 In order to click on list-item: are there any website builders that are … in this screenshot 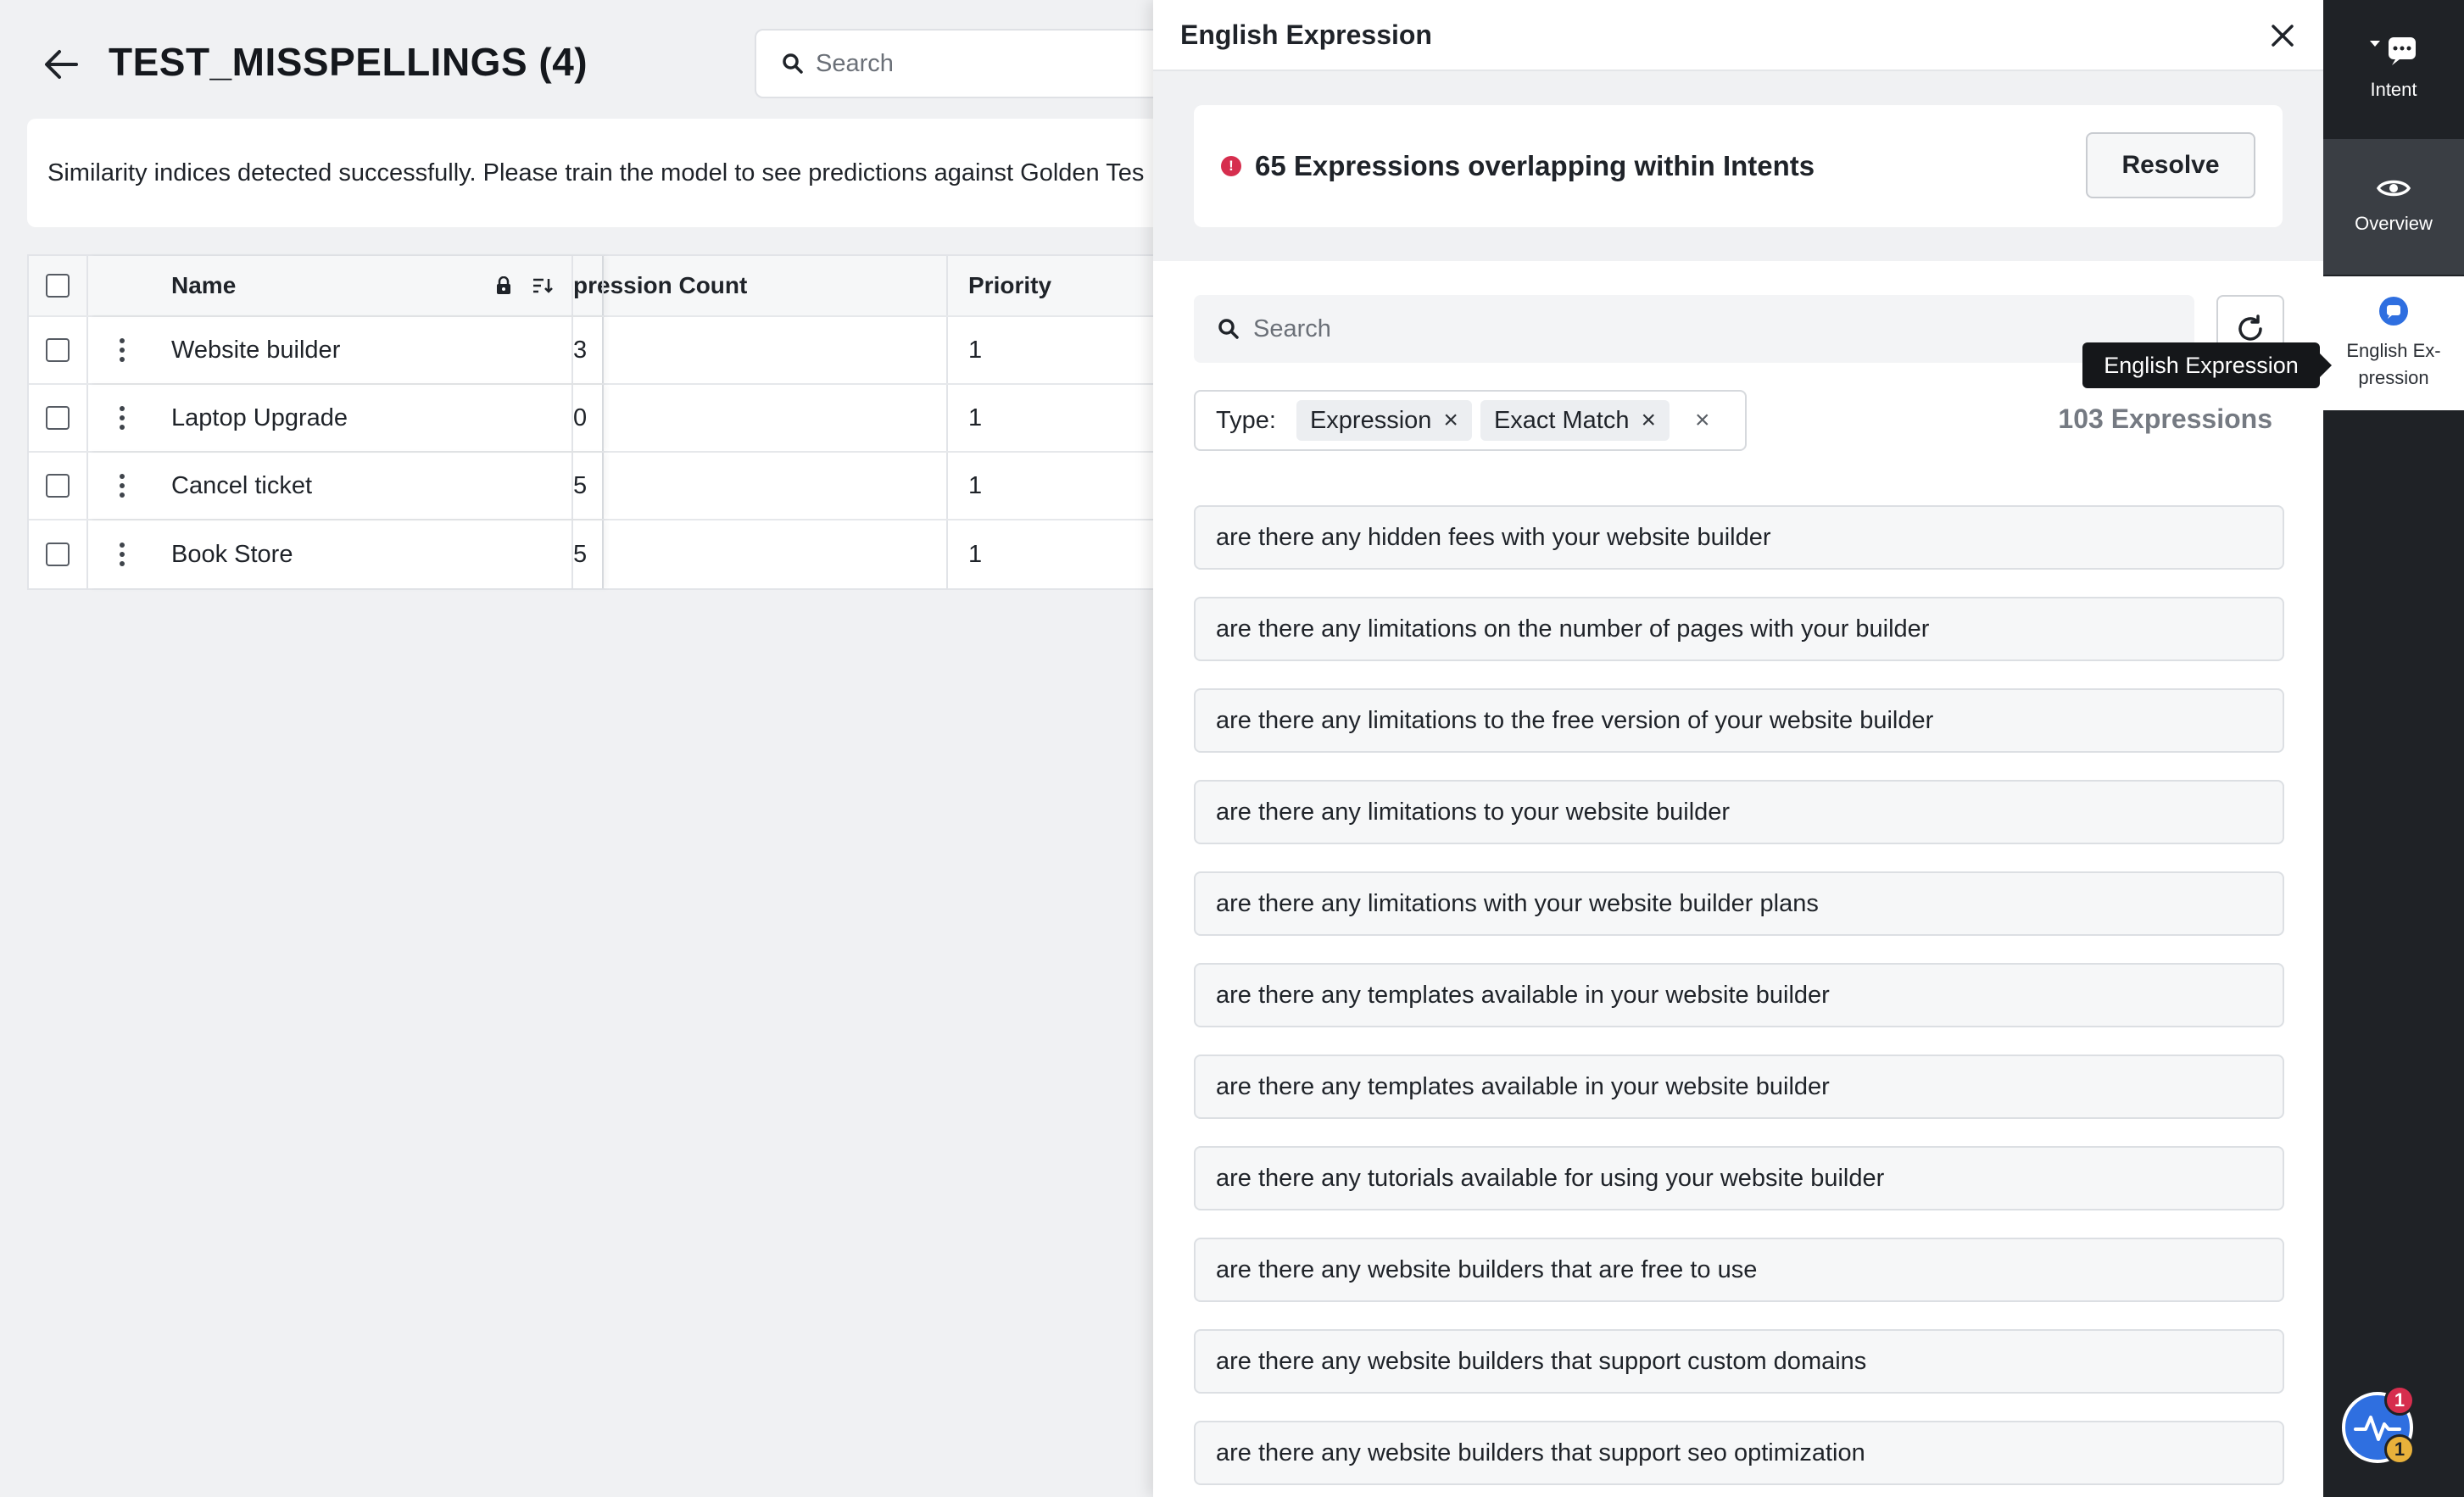, I will do `click(1739, 1270)`.